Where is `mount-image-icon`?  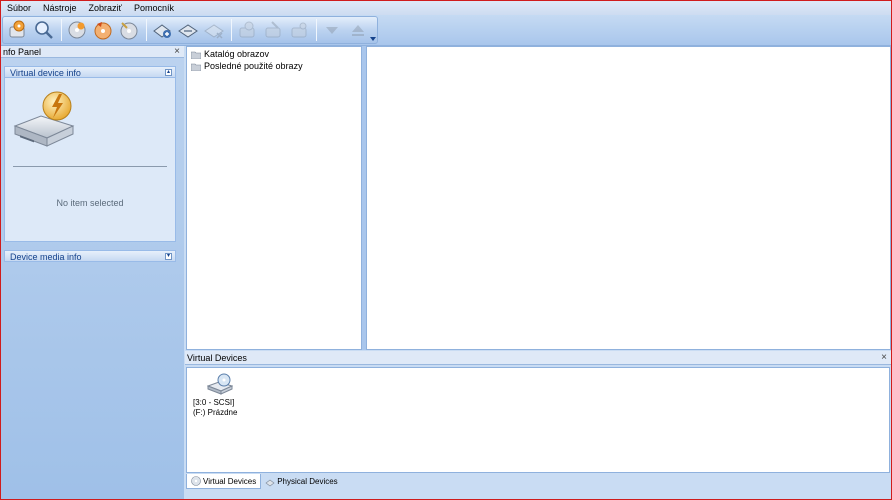 mount-image-icon is located at coordinates (17, 29).